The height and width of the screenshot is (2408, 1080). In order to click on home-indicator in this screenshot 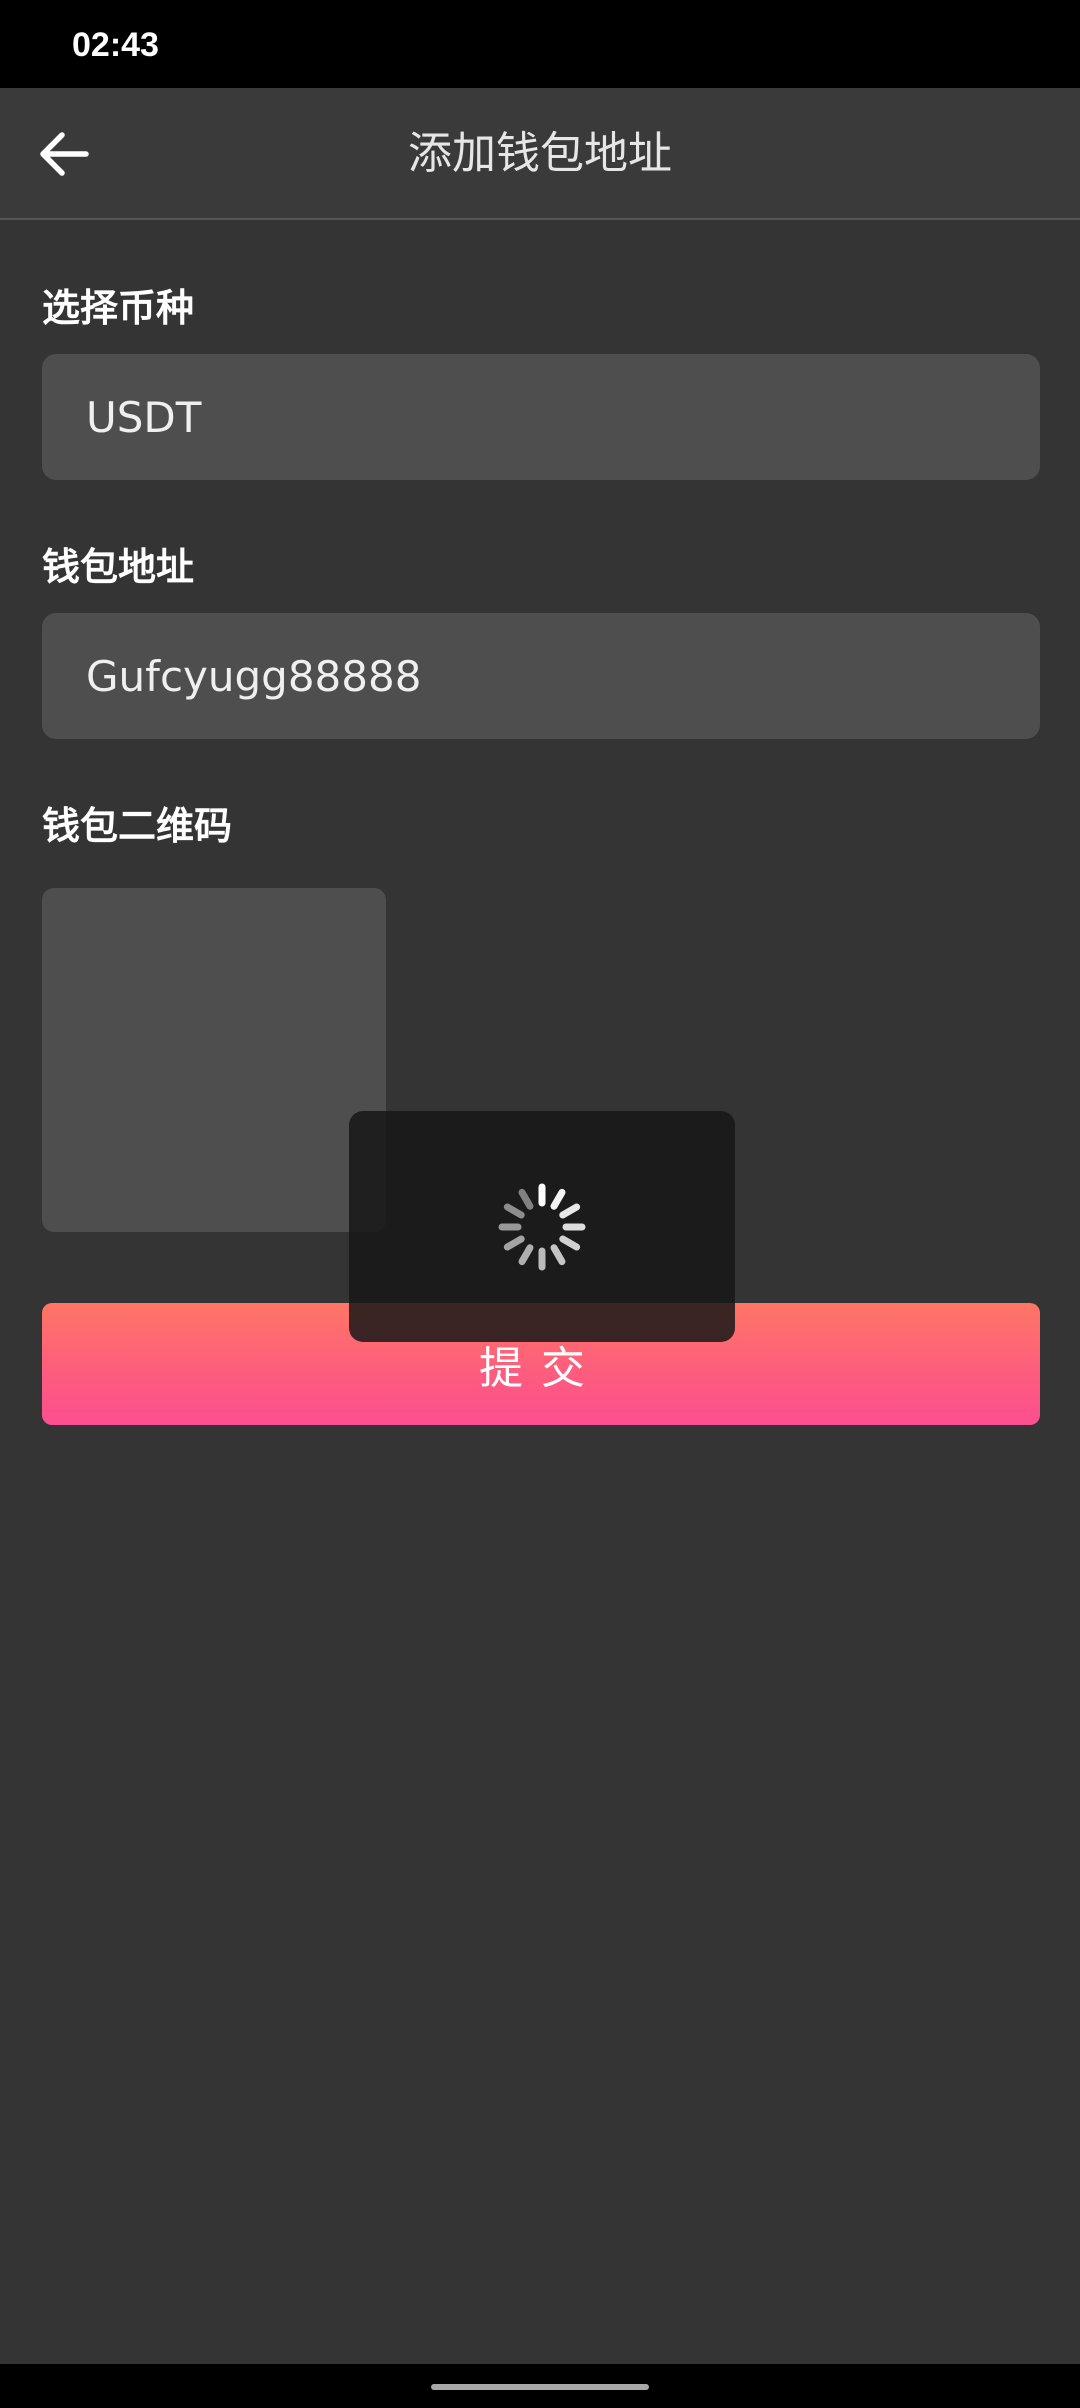, I will do `click(540, 2387)`.